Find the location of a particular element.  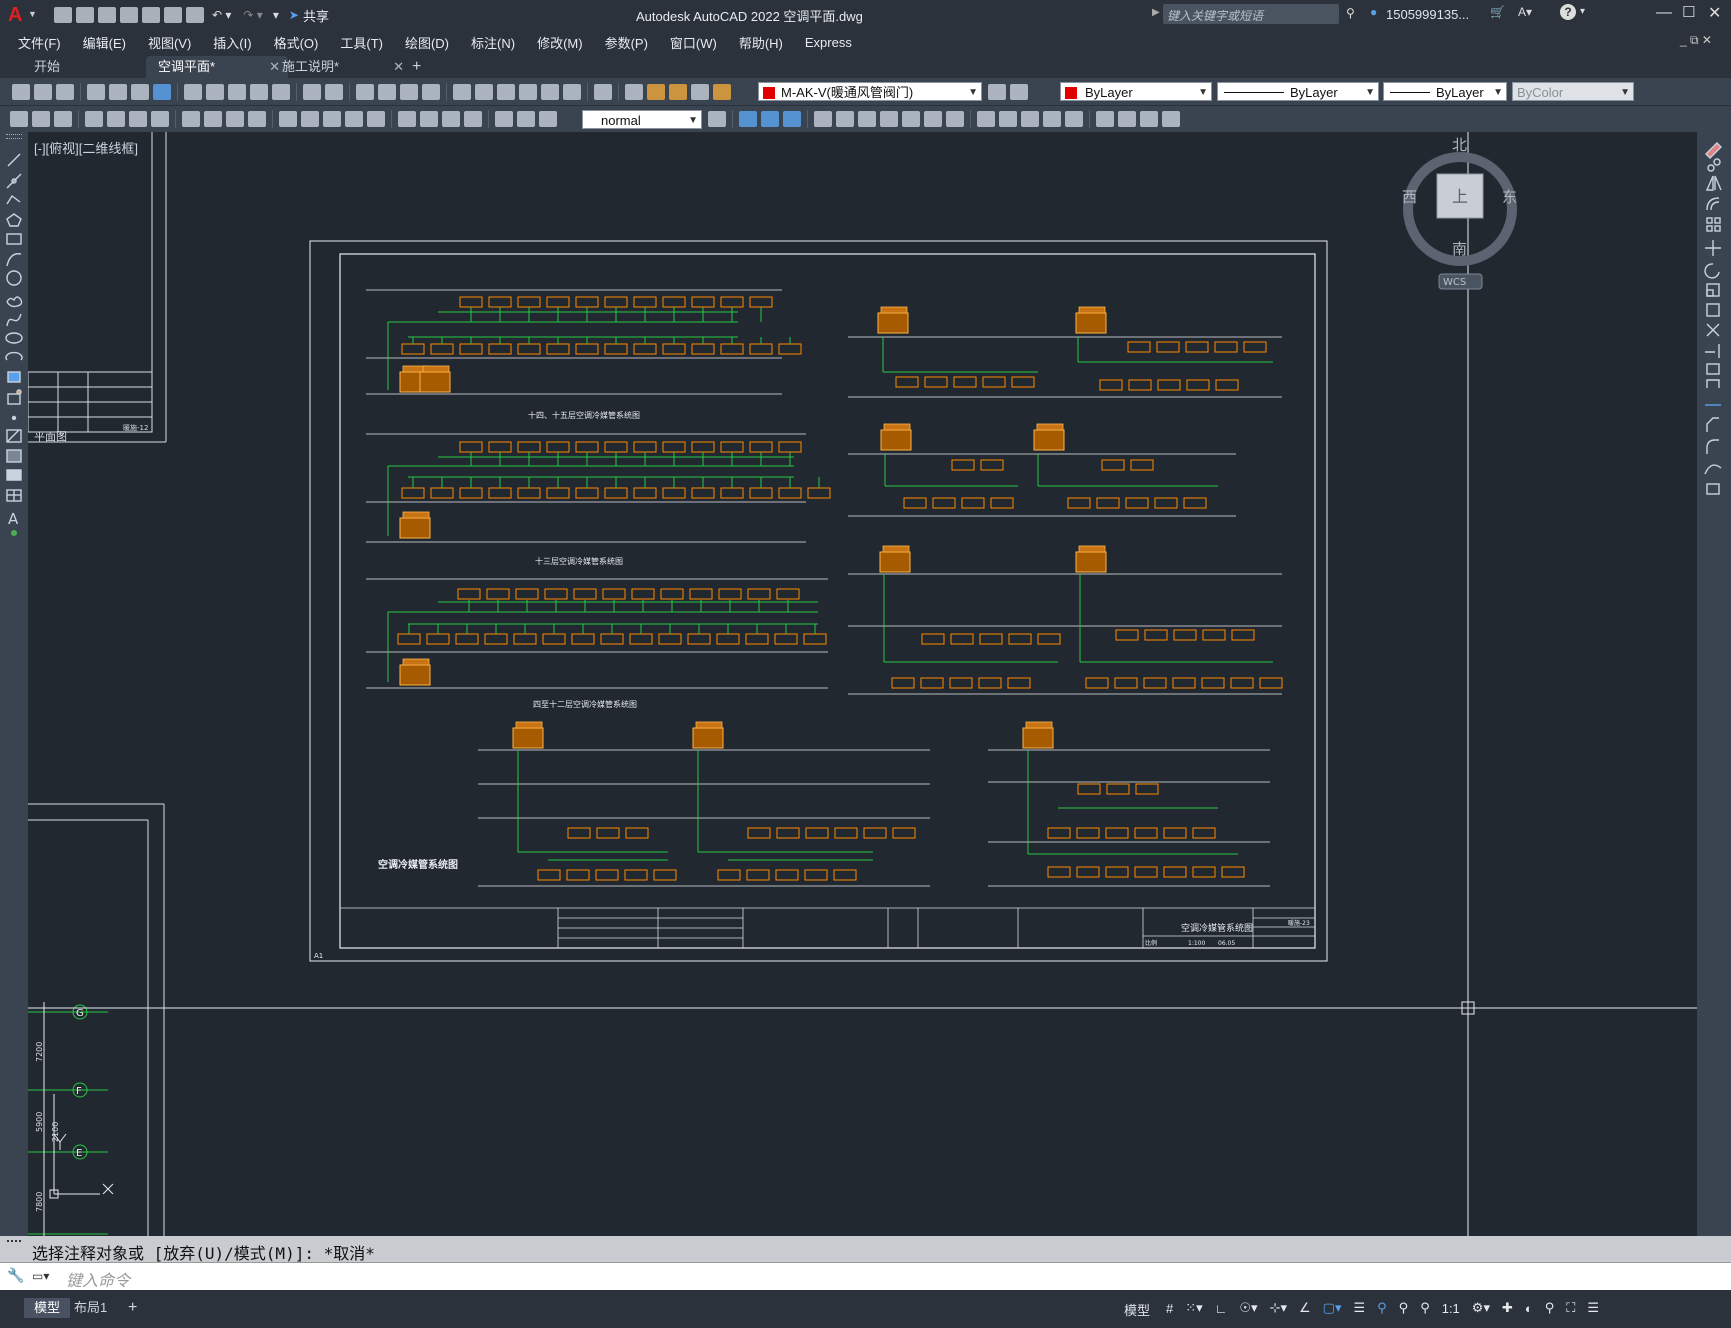

qnew-icon is located at coordinates (21, 92).